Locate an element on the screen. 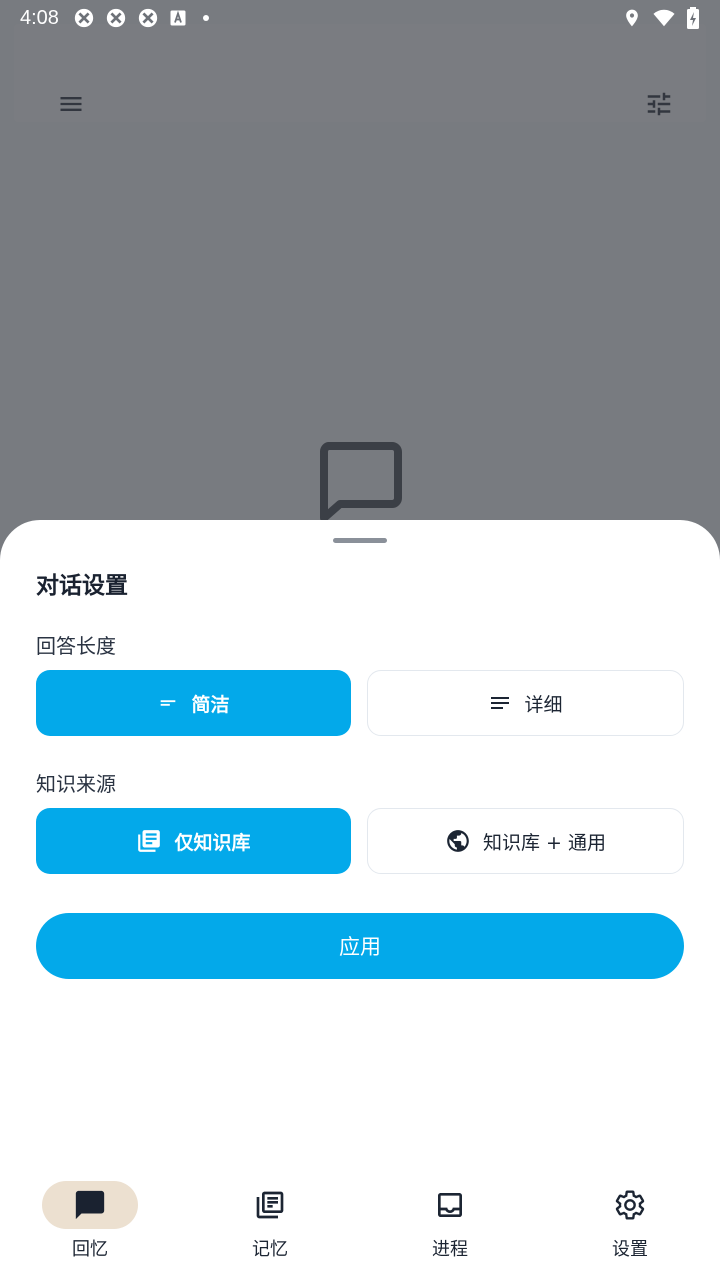 This screenshot has width=720, height=1280. apply-button-label: 应用 is located at coordinates (360, 947).